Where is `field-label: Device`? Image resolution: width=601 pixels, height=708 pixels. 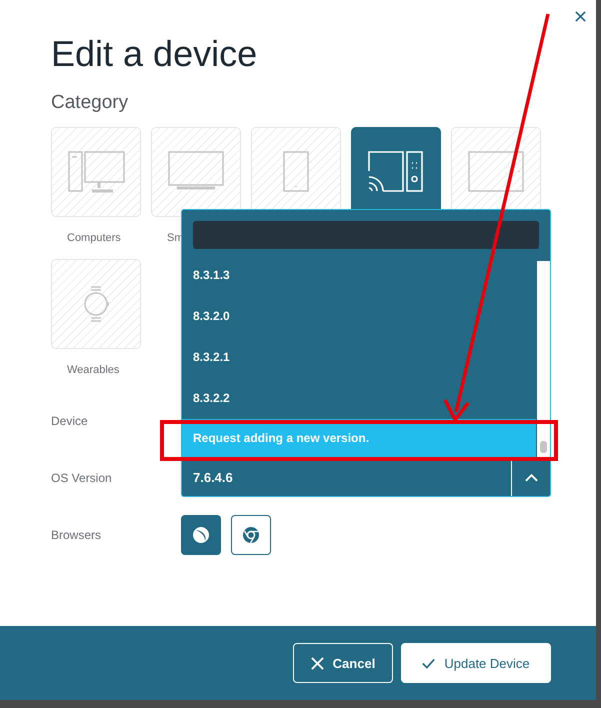
field-label: Device is located at coordinates (70, 421).